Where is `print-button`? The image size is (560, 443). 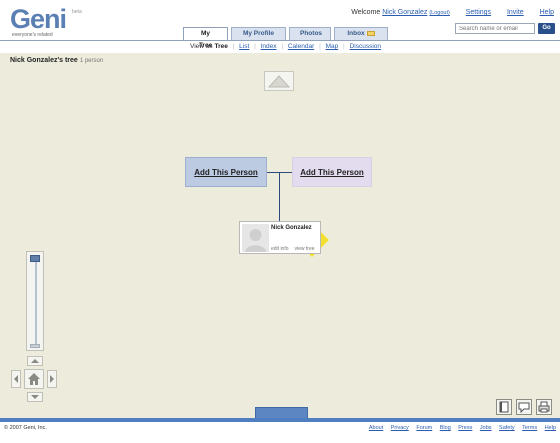
print-button is located at coordinates (544, 407).